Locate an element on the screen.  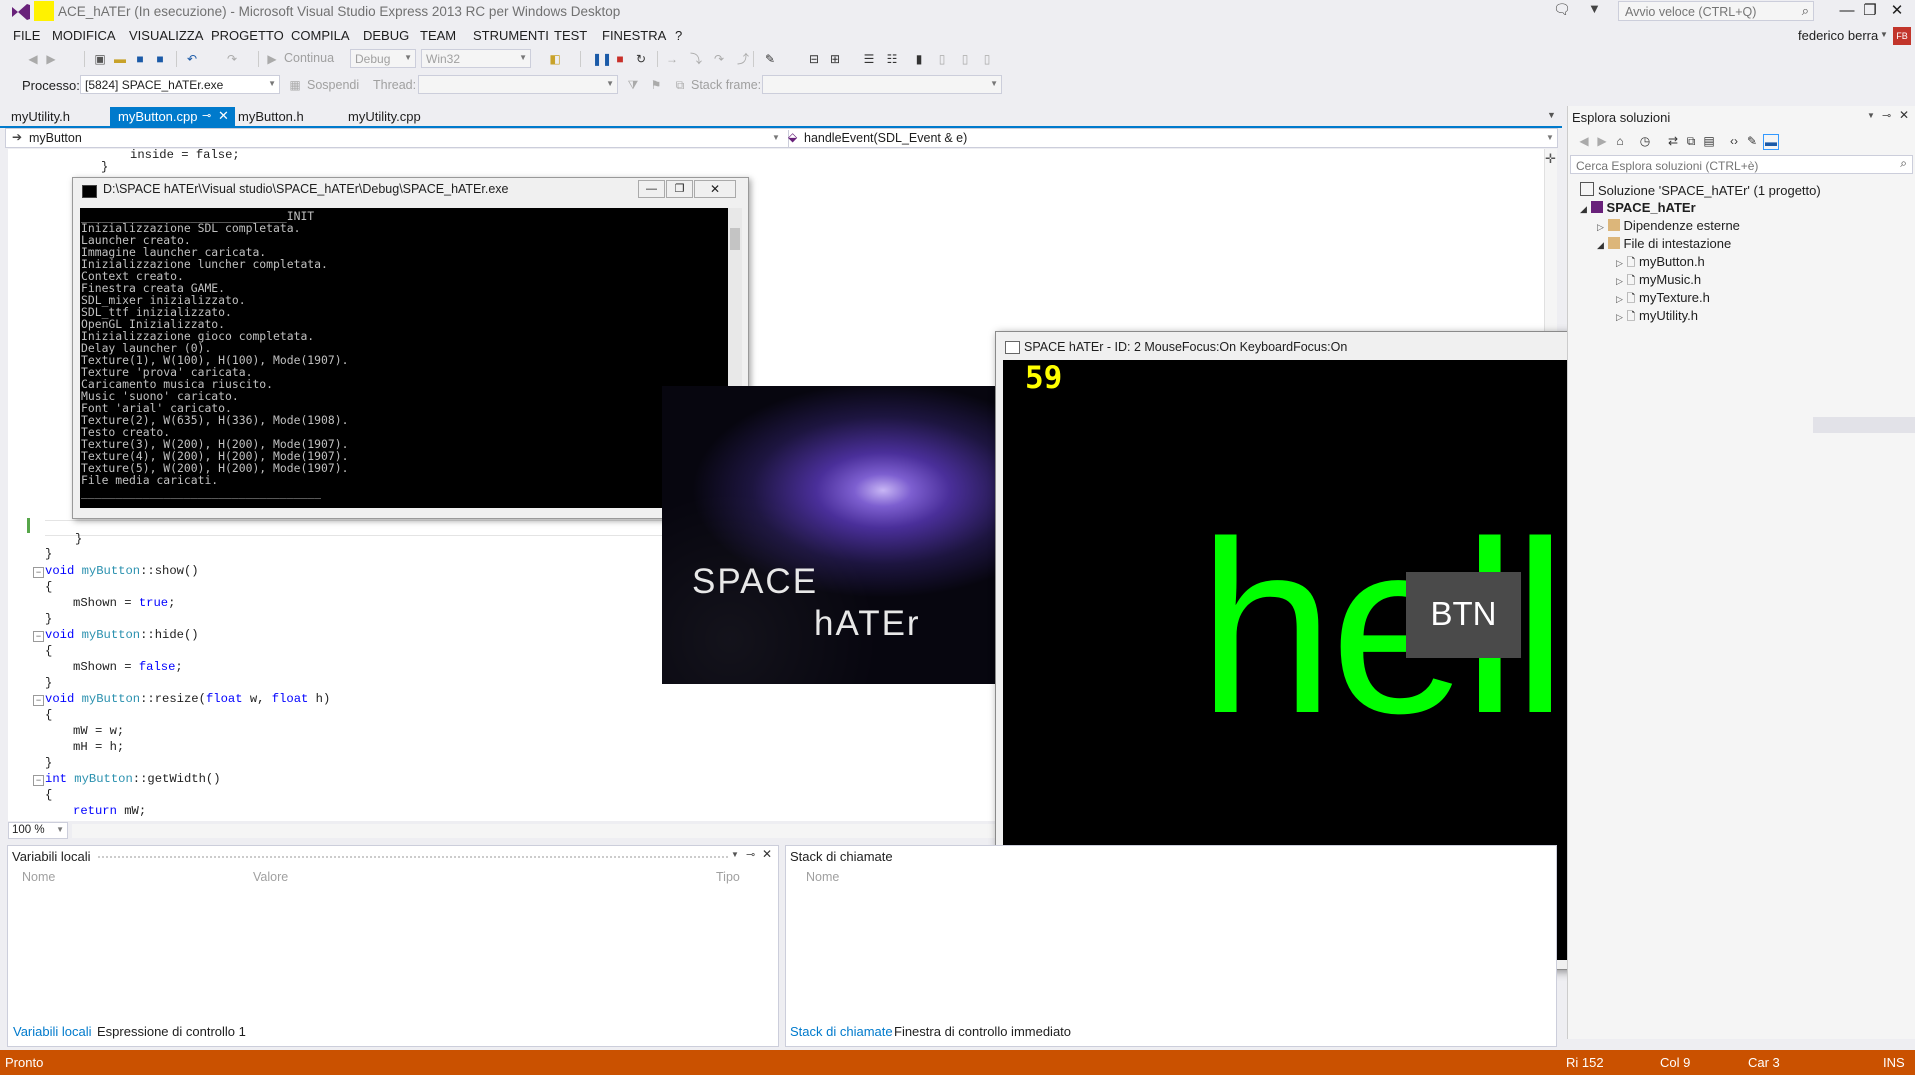
feedback-icon: 🗨 is located at coordinates (1562, 9).